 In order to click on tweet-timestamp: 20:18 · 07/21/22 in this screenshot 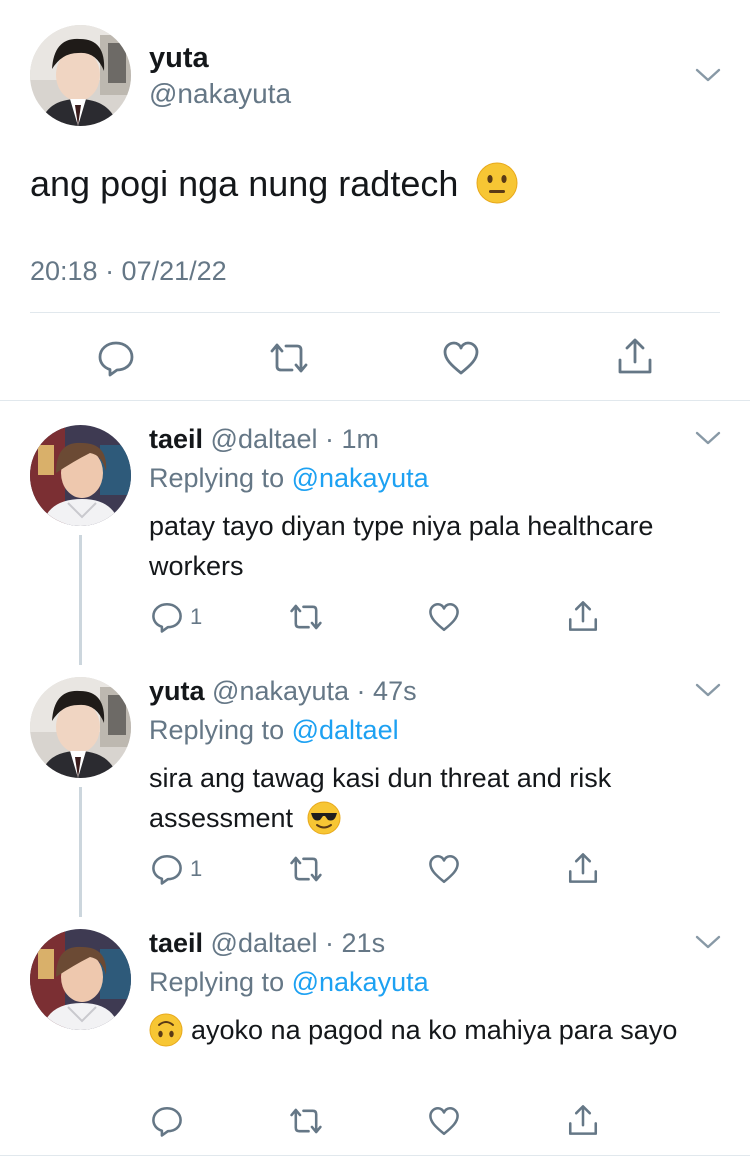, I will do `click(128, 271)`.